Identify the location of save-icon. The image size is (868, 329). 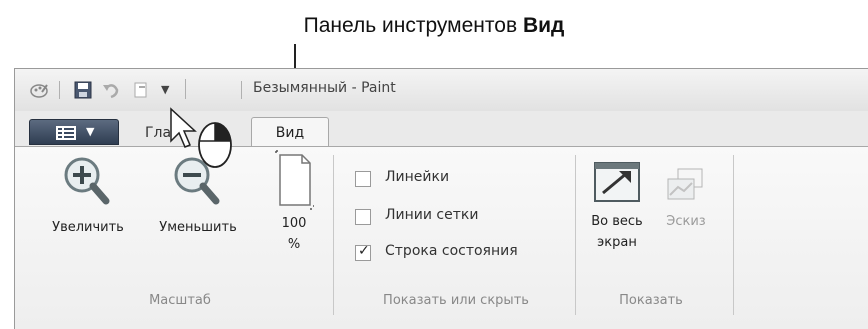
(83, 90).